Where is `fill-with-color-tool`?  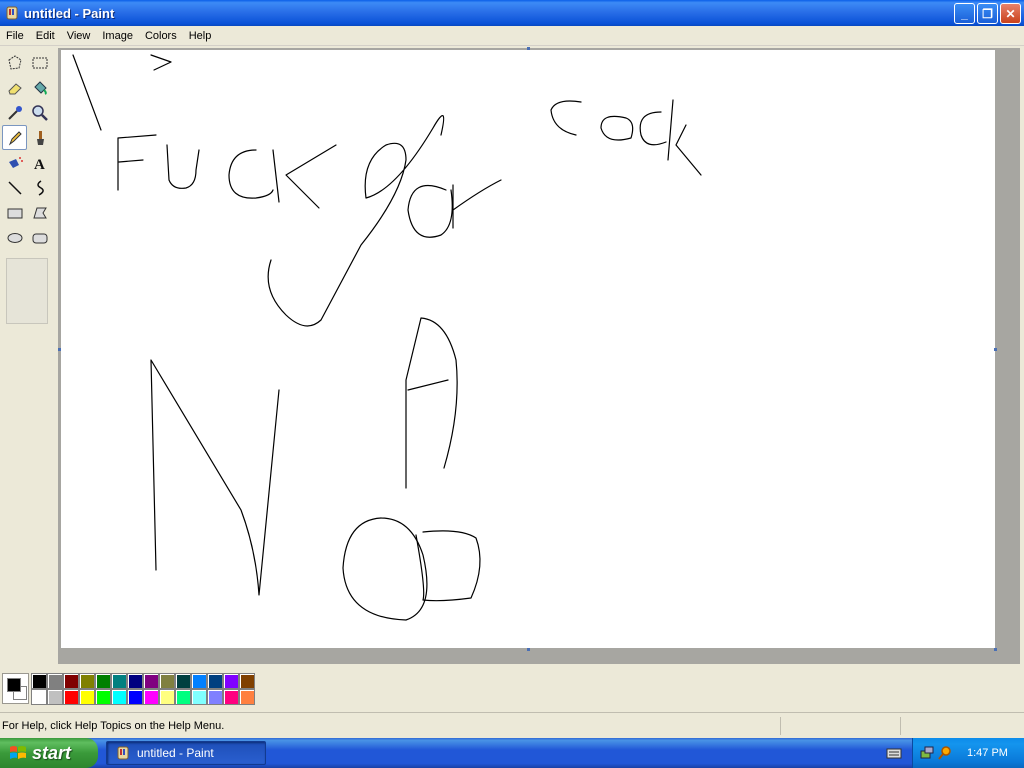
fill-with-color-tool is located at coordinates (39, 87).